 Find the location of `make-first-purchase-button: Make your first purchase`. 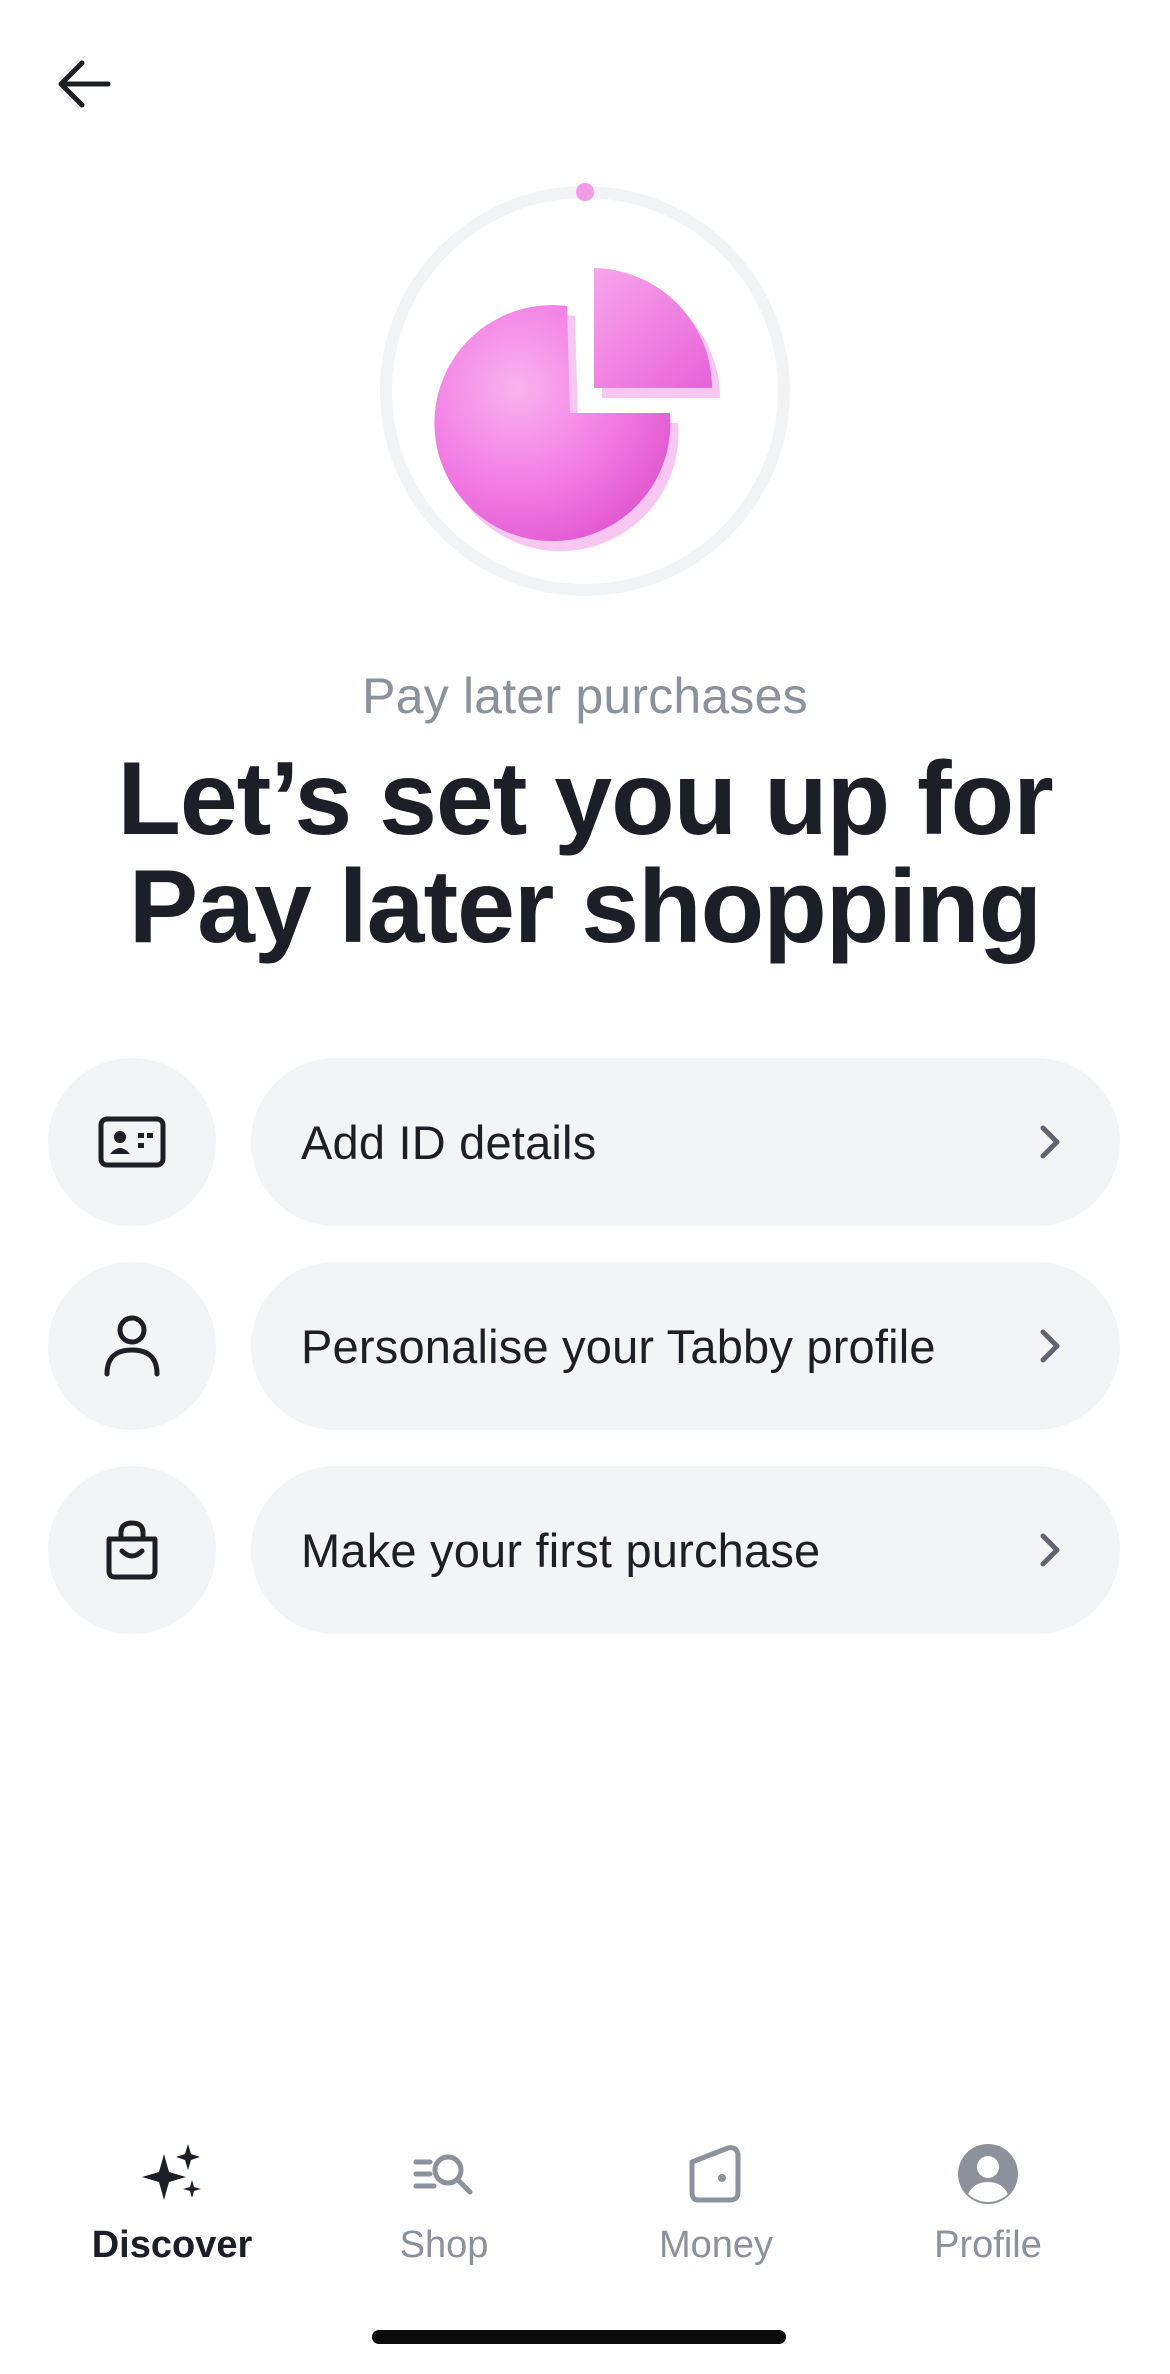

make-first-purchase-button: Make your first purchase is located at coordinates (685, 1550).